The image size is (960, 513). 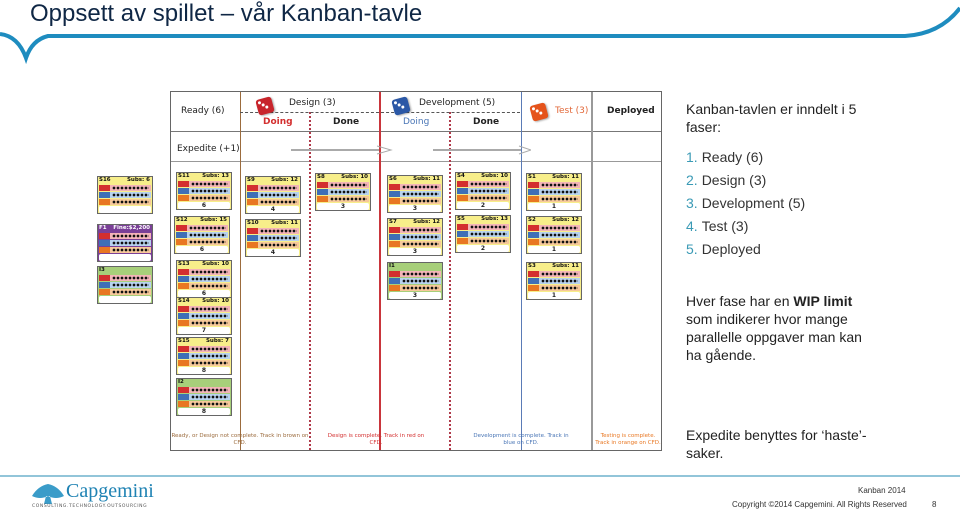 What do you see at coordinates (776, 444) in the screenshot?
I see `expedite-note: Expedite benyttes for ‘haste’-saker.` at bounding box center [776, 444].